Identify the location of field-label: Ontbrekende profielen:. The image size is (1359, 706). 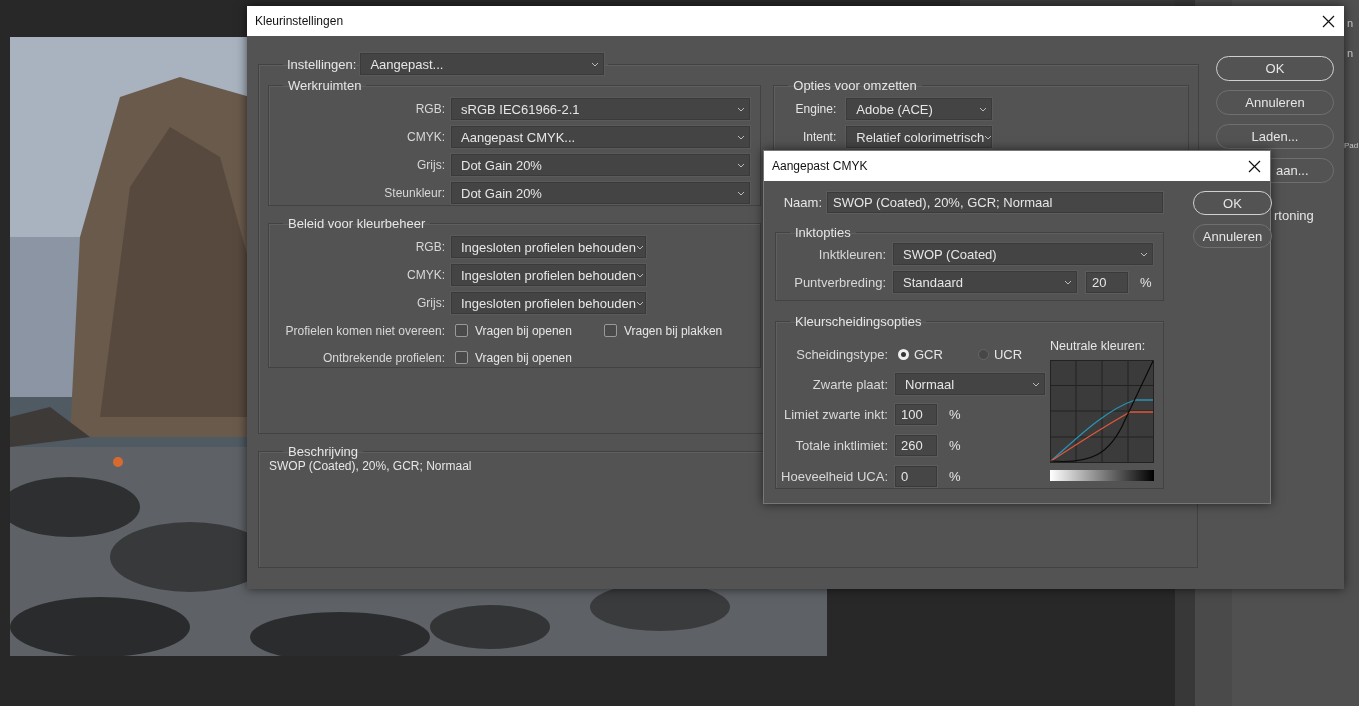
(383, 357).